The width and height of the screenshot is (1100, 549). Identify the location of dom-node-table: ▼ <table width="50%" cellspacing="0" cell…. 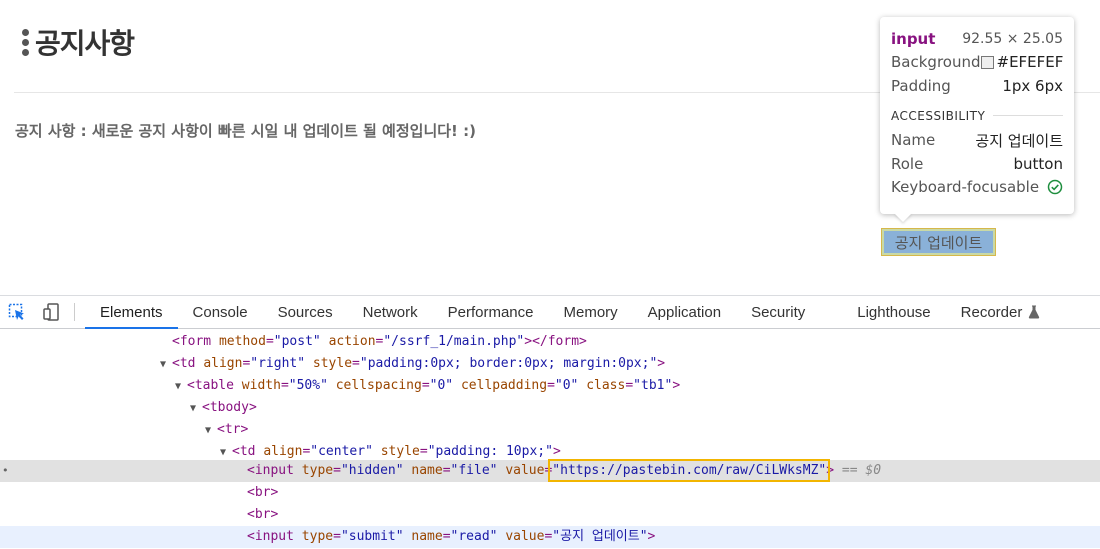
(550, 386).